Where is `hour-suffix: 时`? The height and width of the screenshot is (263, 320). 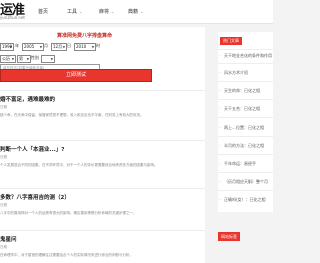 hour-suffix: 时 is located at coordinates (98, 45).